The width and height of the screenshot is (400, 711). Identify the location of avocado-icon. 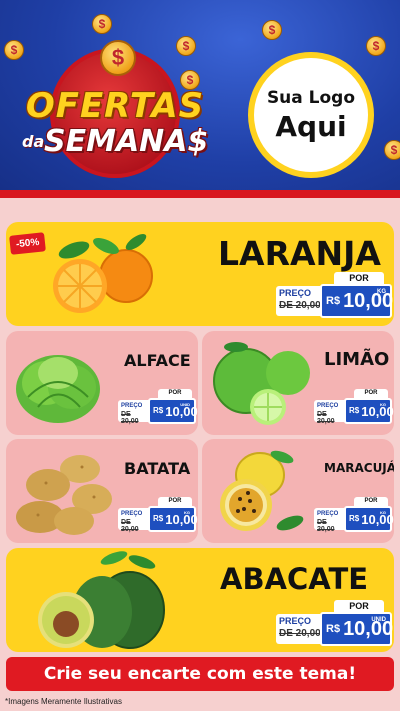
(101, 600).